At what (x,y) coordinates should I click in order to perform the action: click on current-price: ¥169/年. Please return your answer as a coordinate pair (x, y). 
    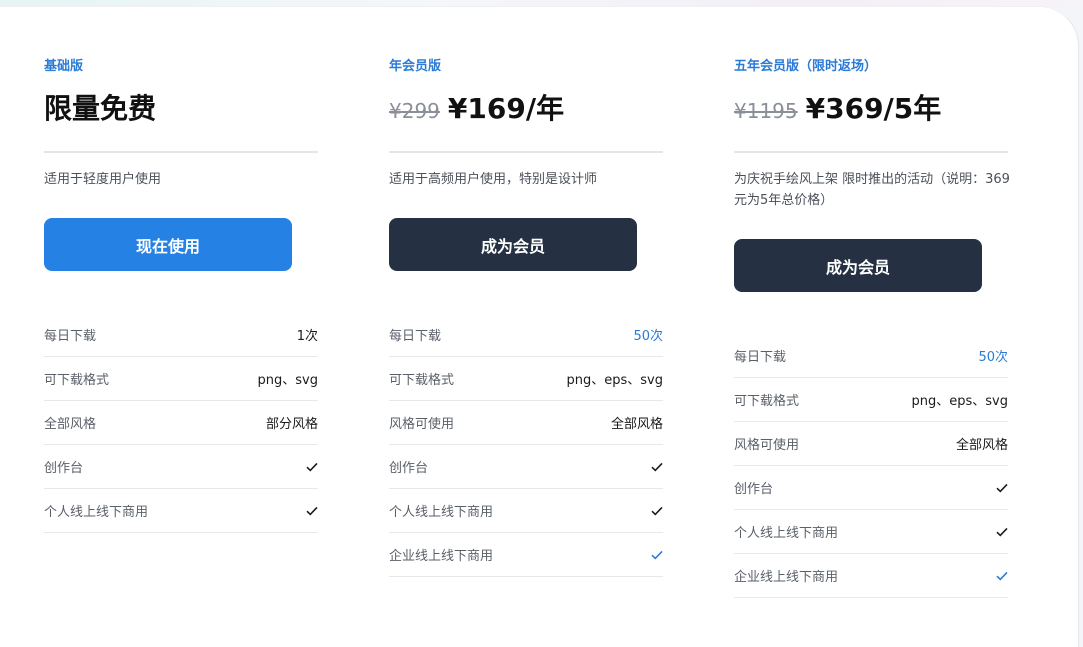
    Looking at the image, I should click on (506, 108).